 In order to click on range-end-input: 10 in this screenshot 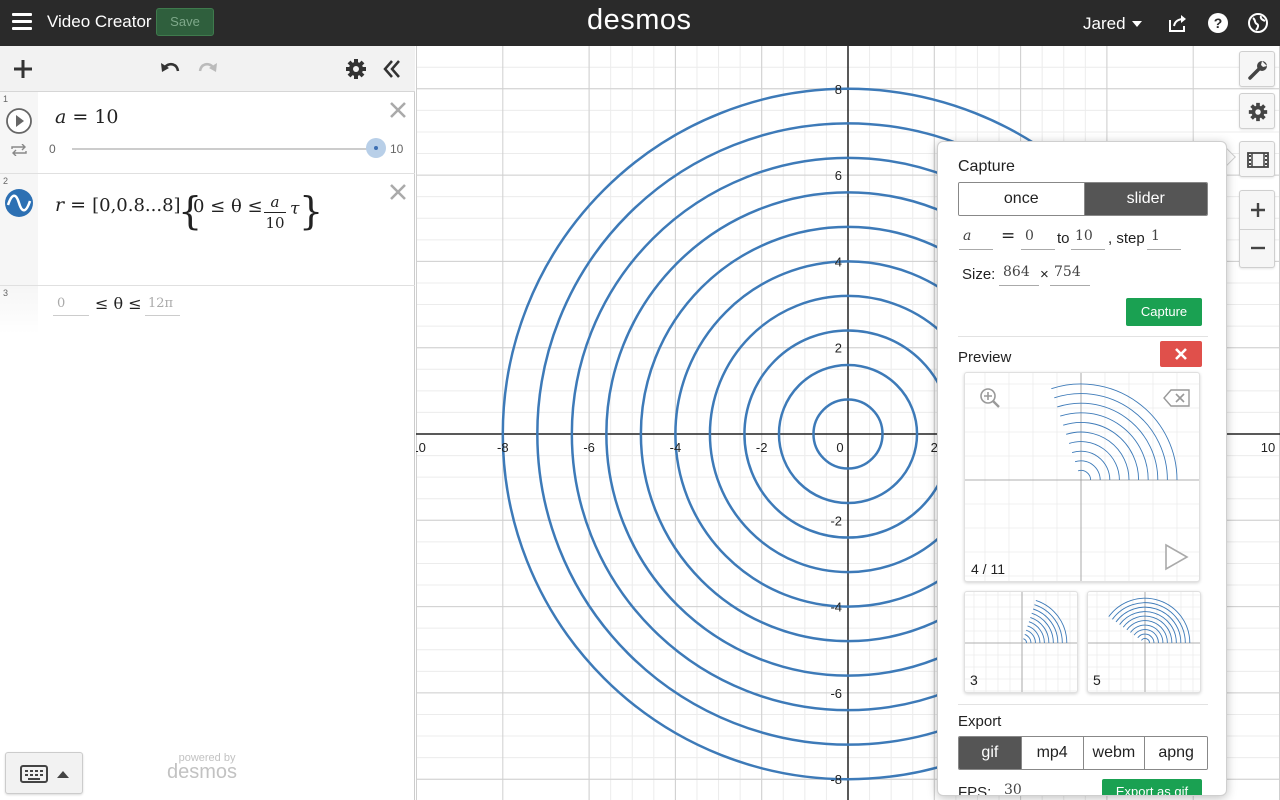, I will do `click(1088, 239)`.